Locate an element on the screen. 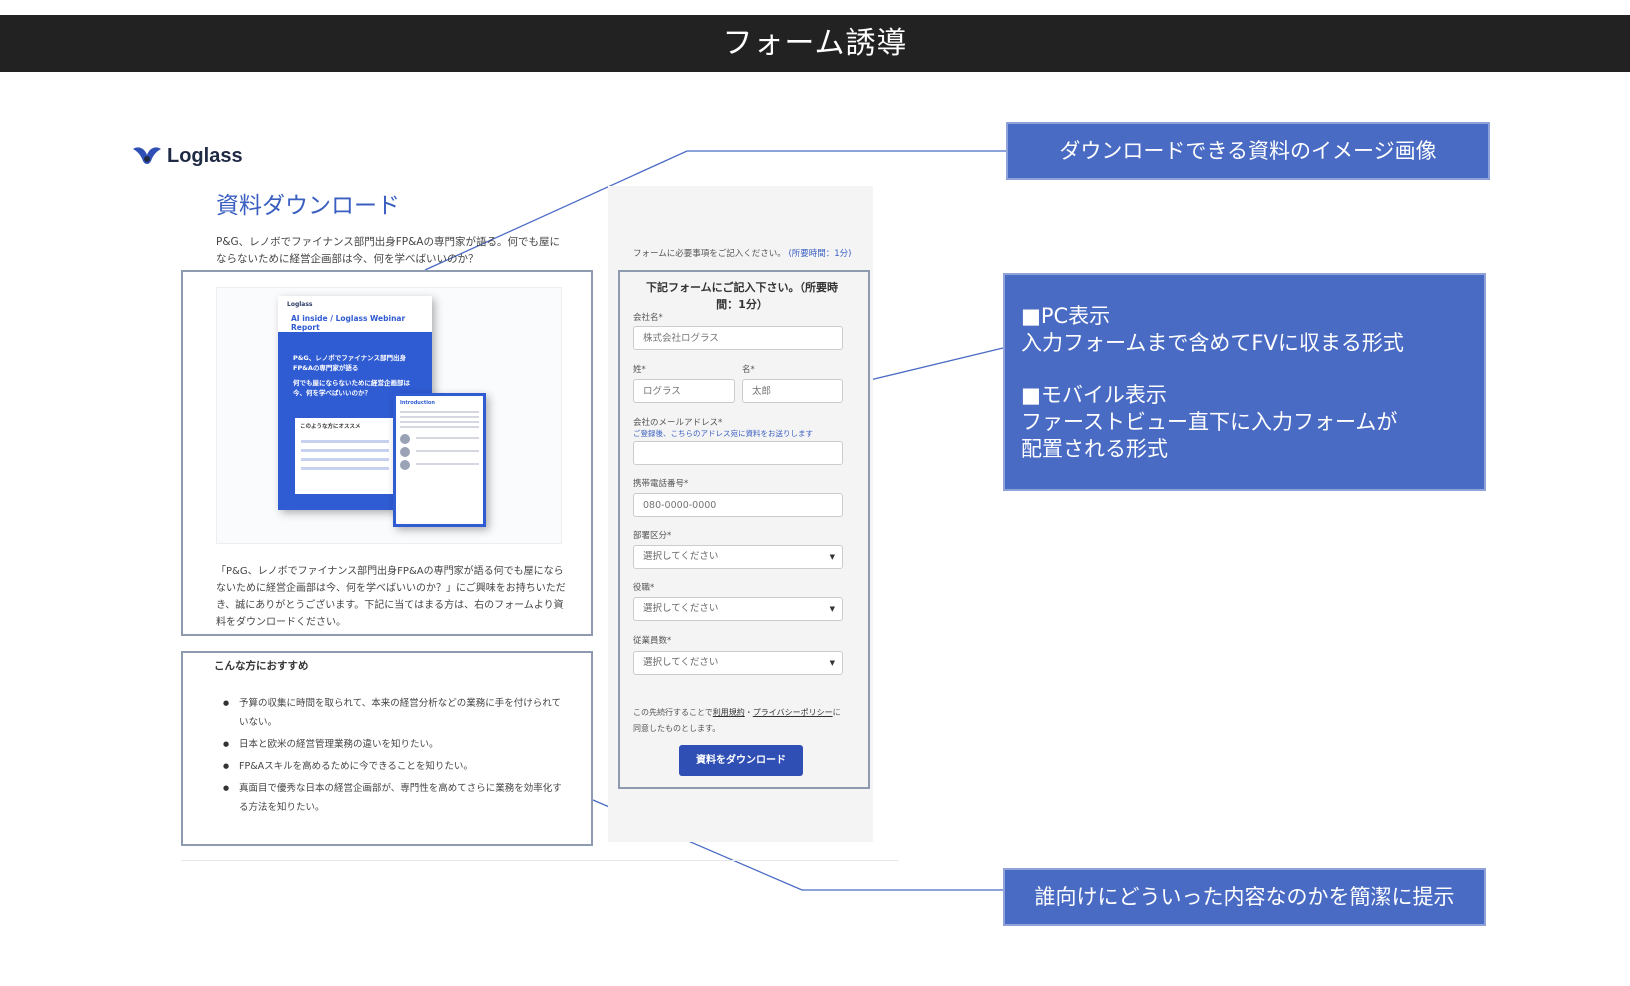 The height and width of the screenshot is (986, 1630). company-label: 会社名* is located at coordinates (648, 318).